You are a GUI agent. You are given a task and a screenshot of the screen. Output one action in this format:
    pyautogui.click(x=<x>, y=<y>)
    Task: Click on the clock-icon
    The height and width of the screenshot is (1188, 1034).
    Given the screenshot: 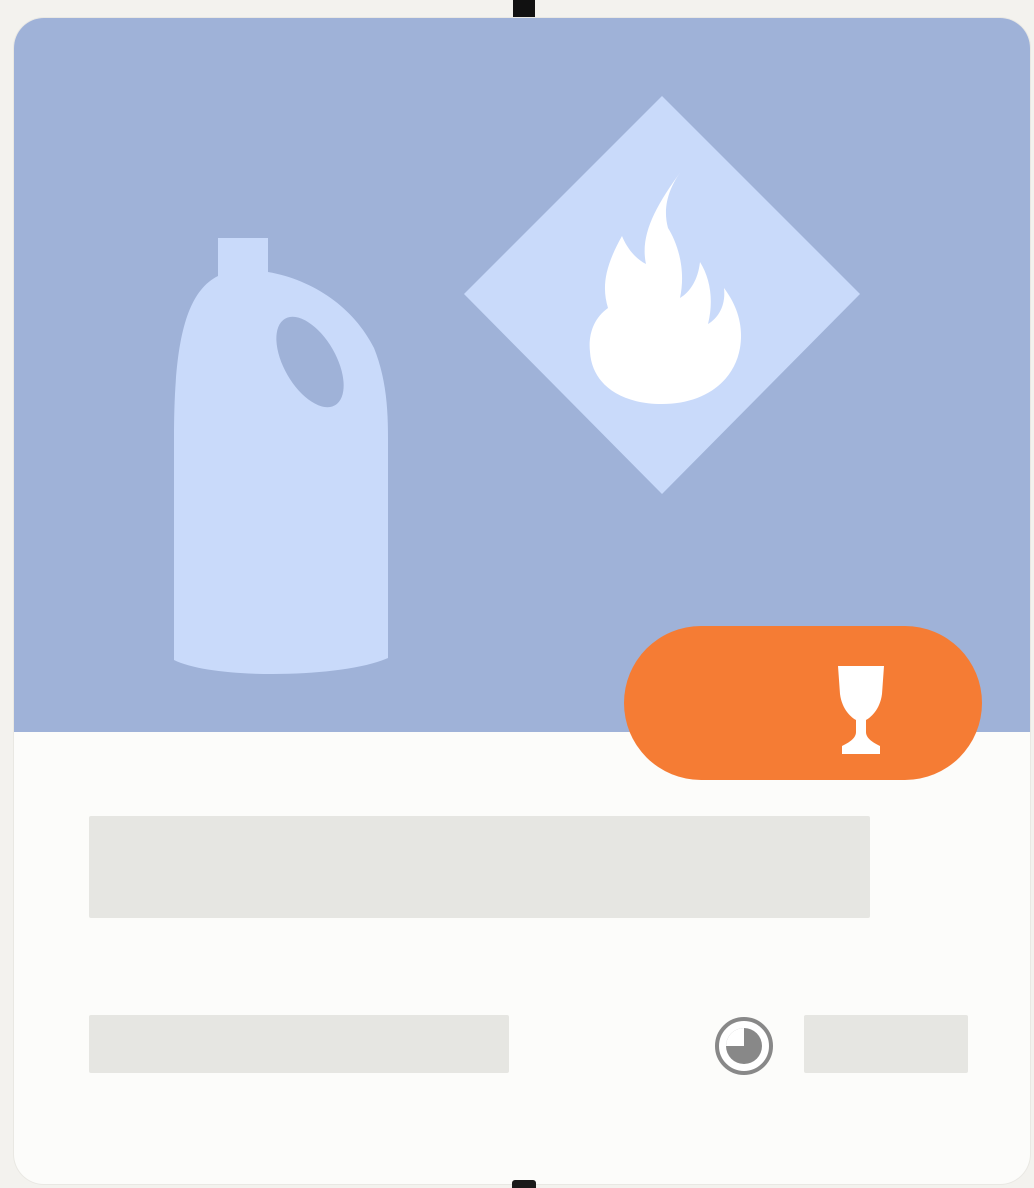 What is the action you would take?
    pyautogui.click(x=744, y=1046)
    